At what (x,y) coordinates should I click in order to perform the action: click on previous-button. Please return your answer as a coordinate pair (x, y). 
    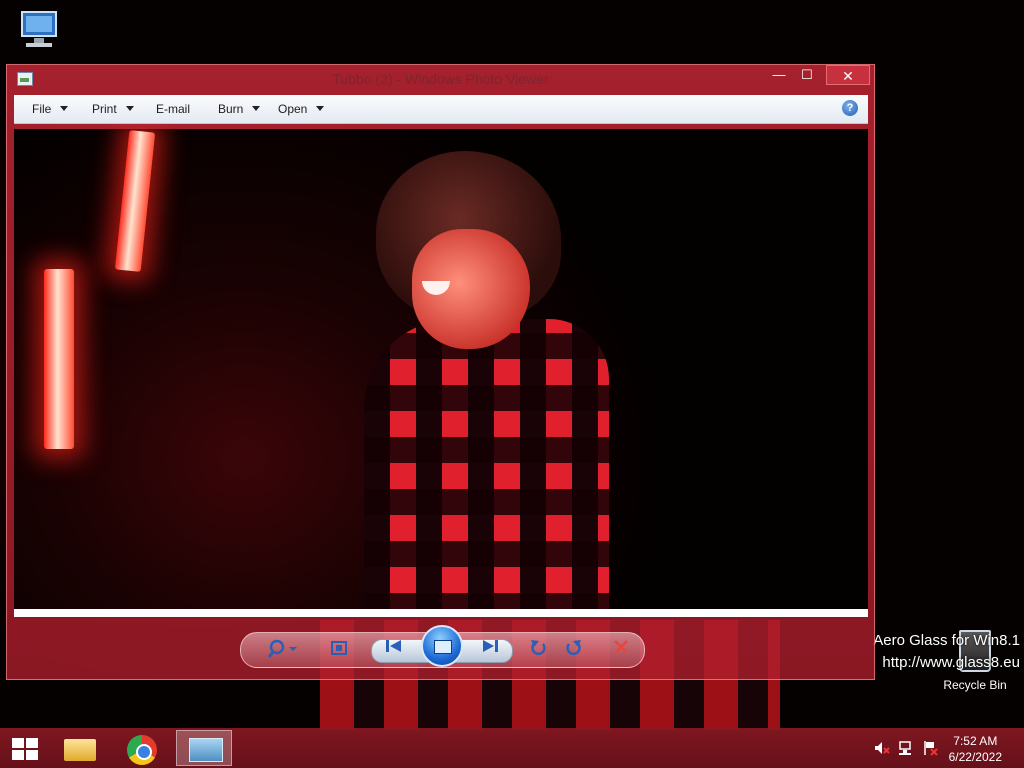
    Looking at the image, I should click on (394, 650).